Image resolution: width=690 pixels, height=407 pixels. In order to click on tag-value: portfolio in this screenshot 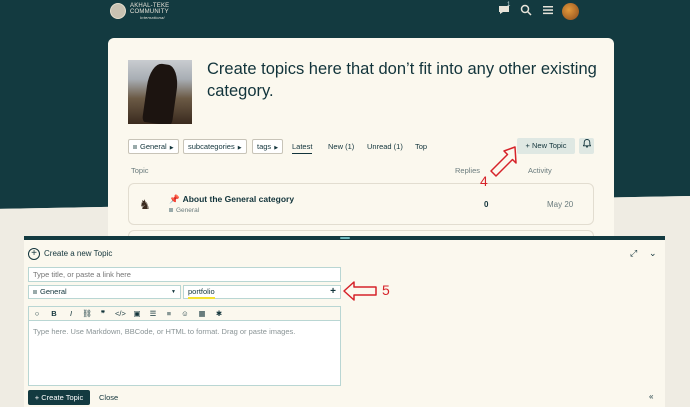, I will do `click(201, 293)`.